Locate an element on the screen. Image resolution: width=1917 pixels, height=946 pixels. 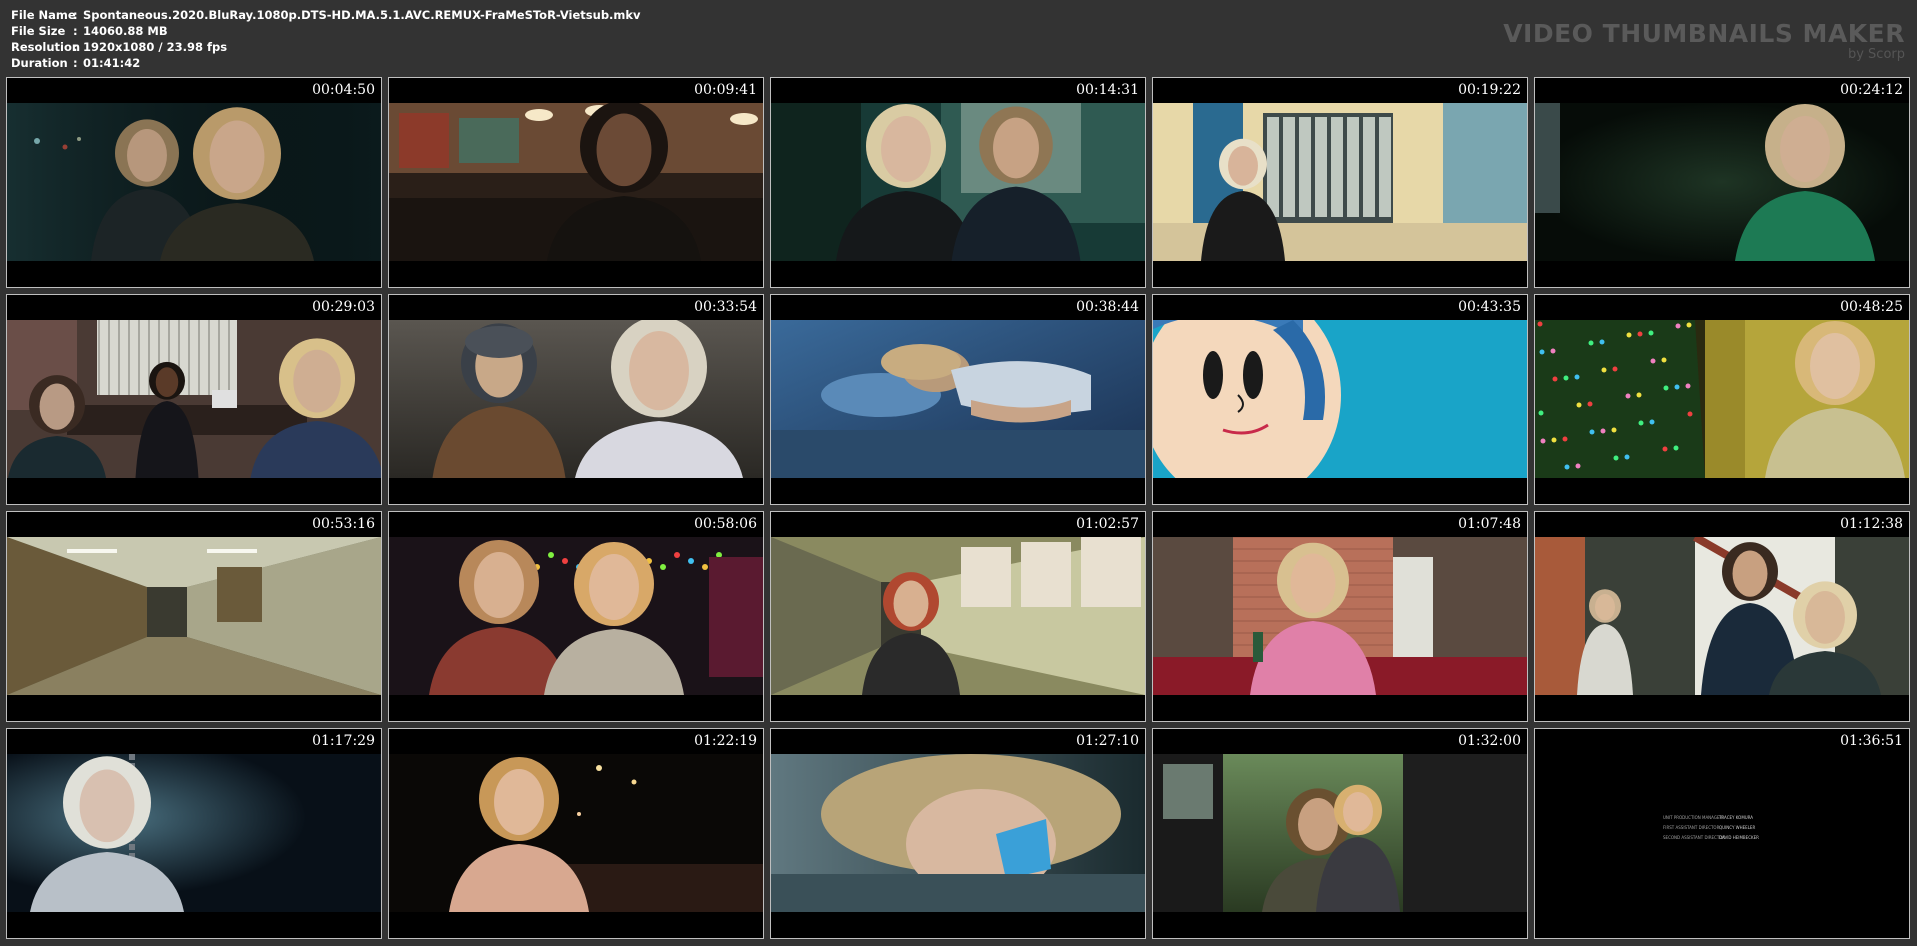
brand-title: VIDEO THUMBNAILS MAKER is located at coordinates (1704, 33).